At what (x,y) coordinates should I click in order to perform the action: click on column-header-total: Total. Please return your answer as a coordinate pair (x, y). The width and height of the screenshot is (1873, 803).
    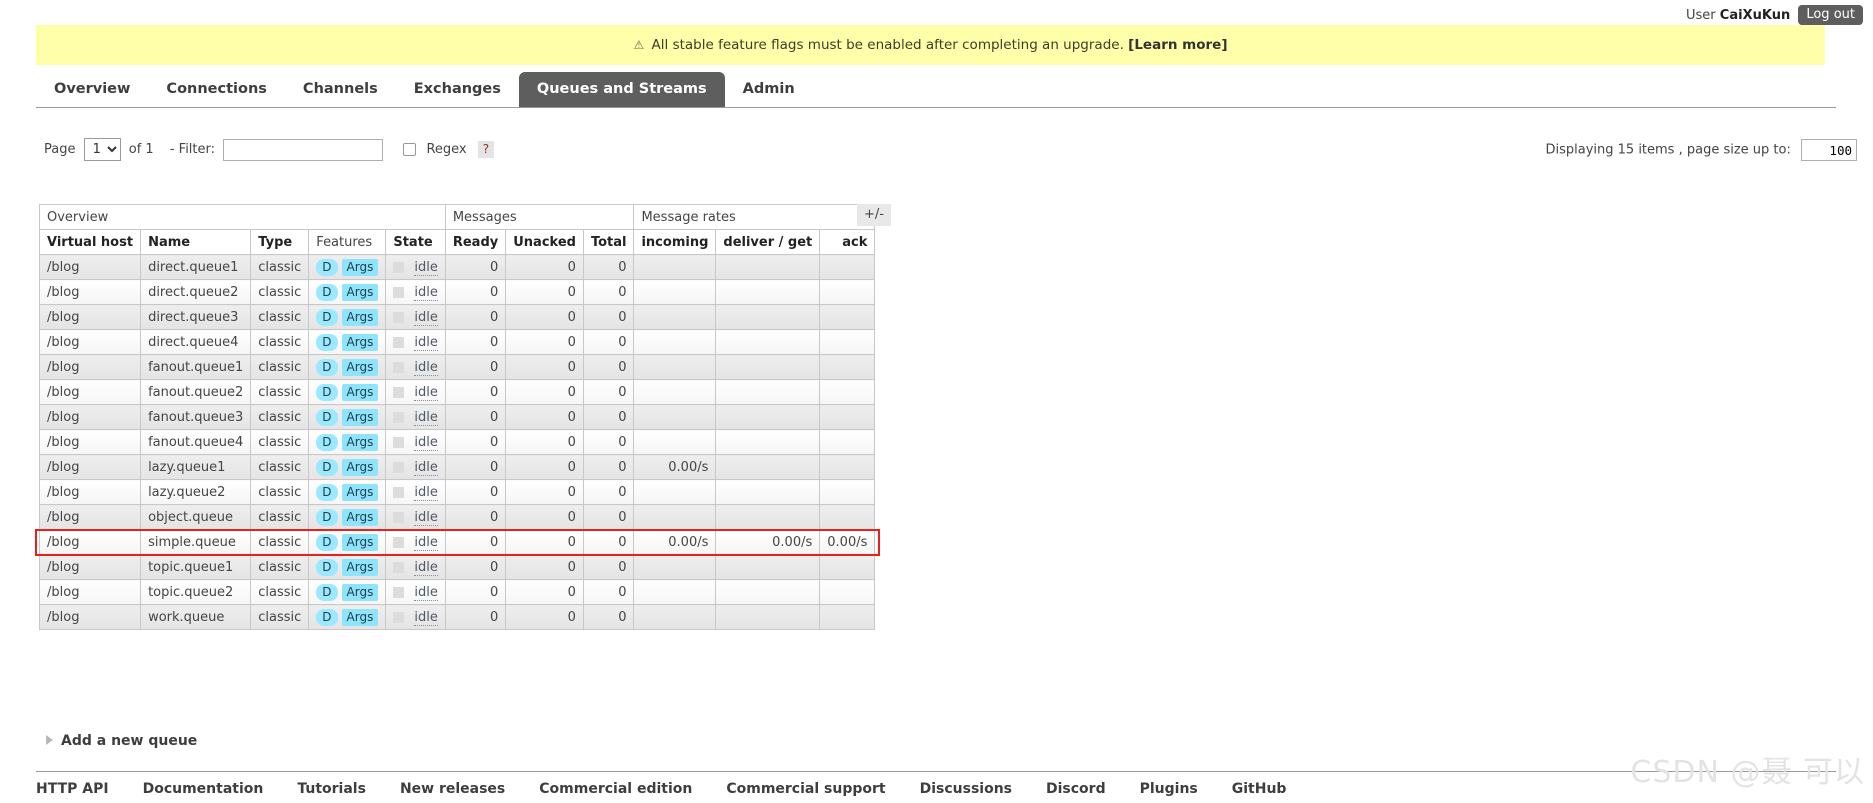
    Looking at the image, I should click on (608, 242).